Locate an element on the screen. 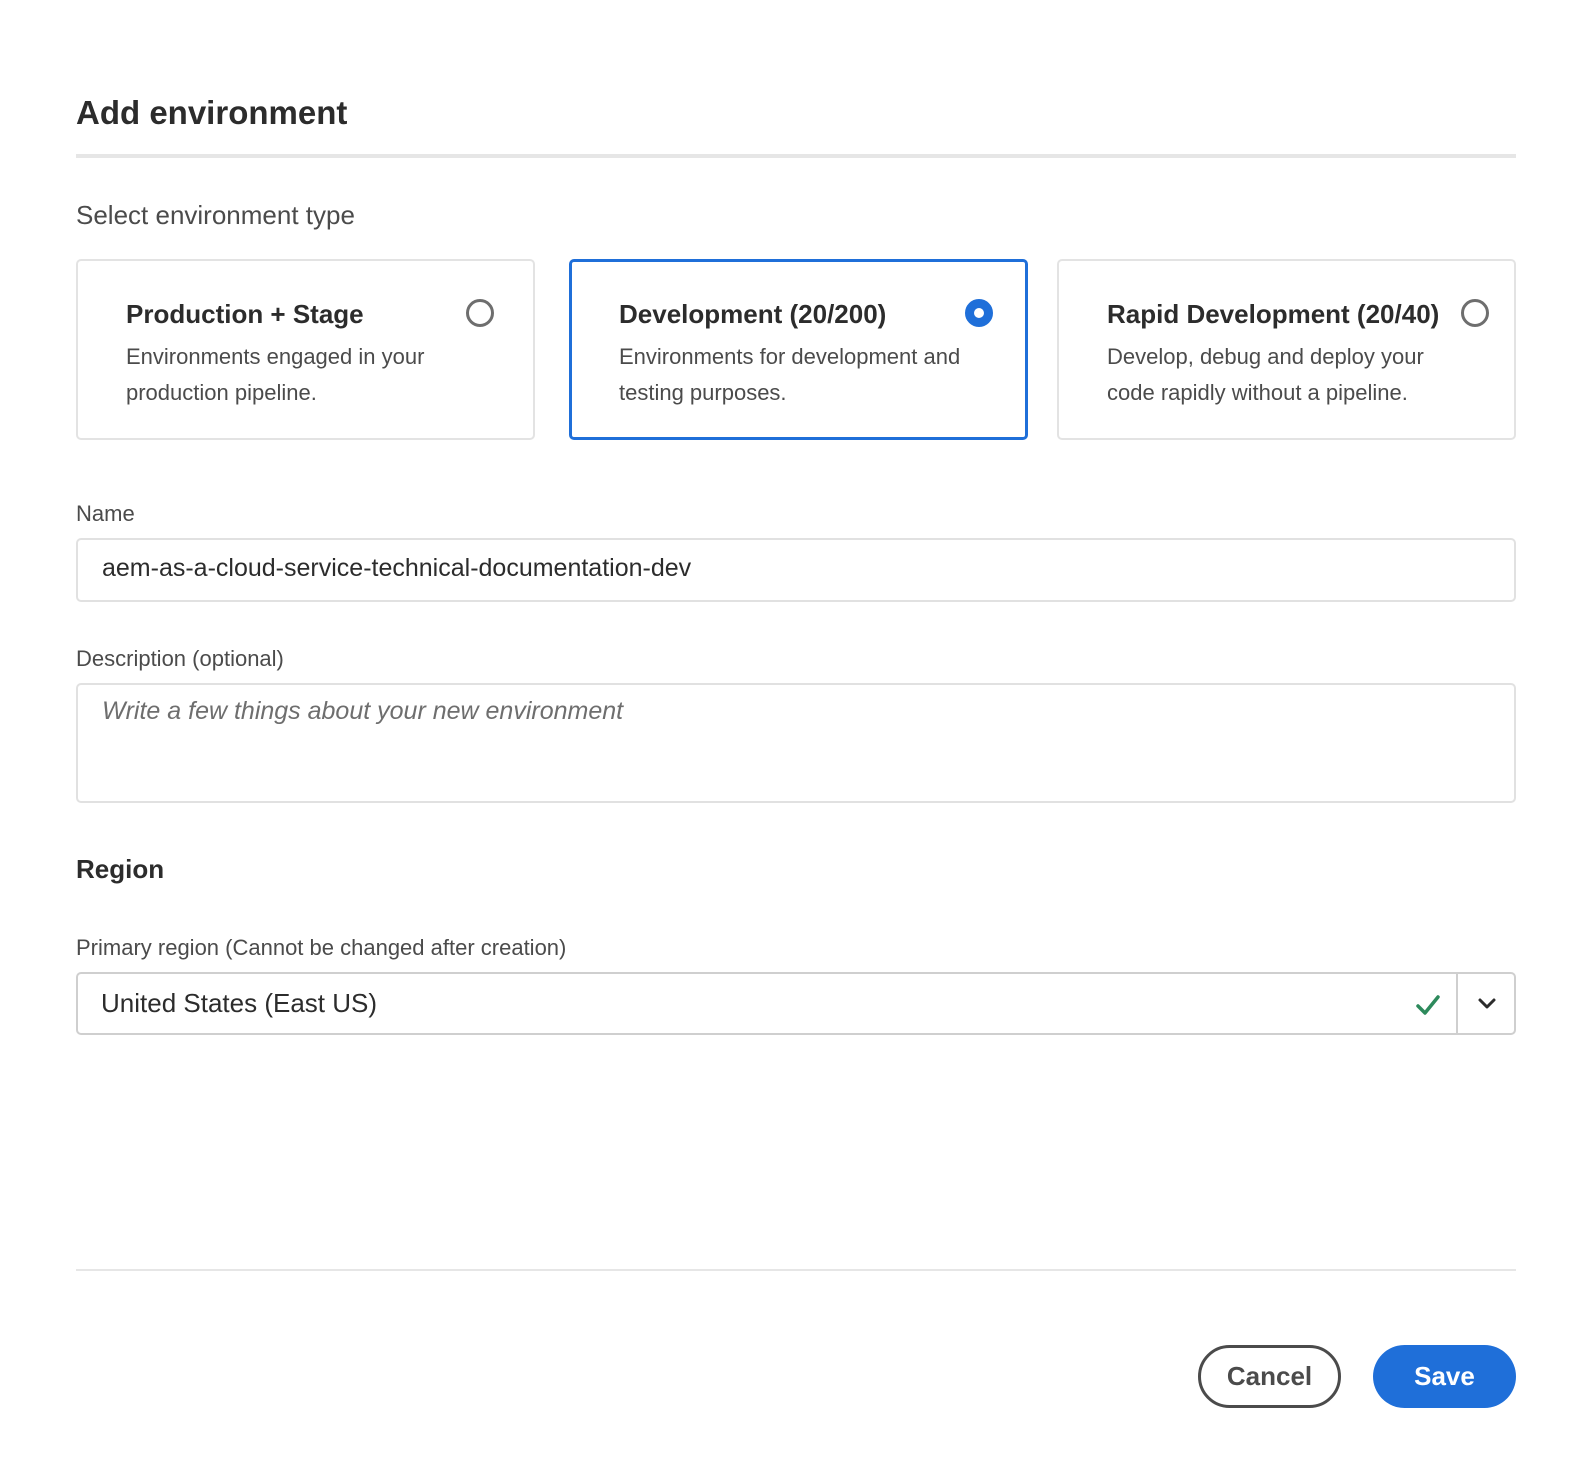 The height and width of the screenshot is (1480, 1592). chevron-down-icon is located at coordinates (1487, 1003).